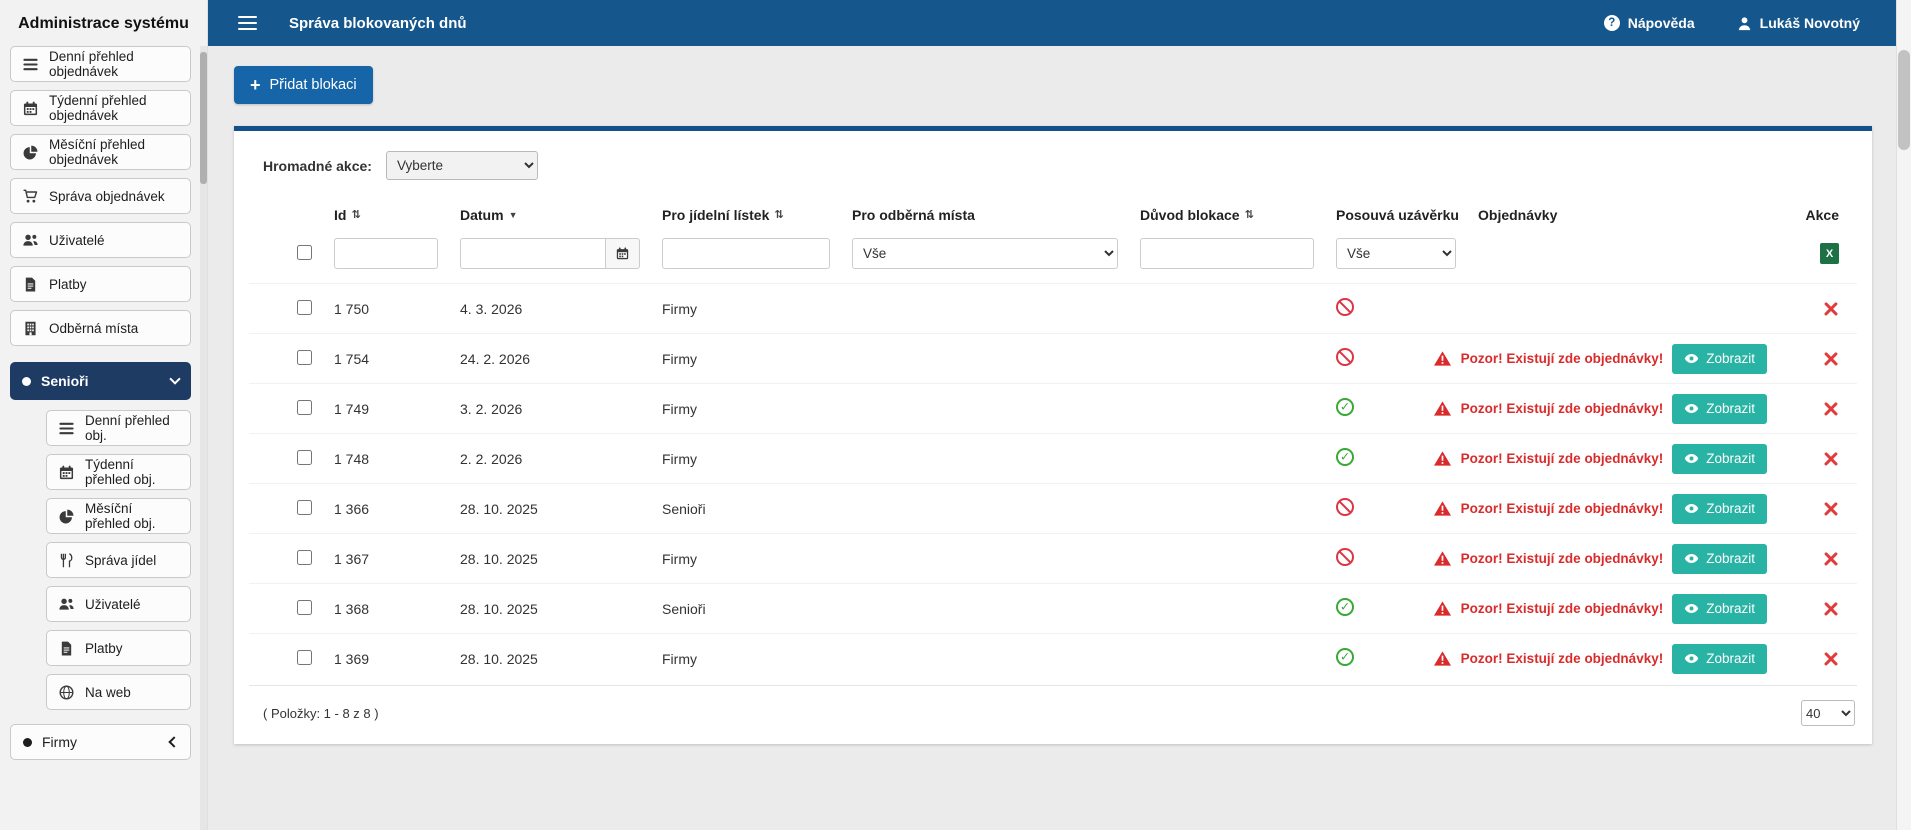 This screenshot has width=1911, height=830. I want to click on page-size-select: 40, so click(1828, 713).